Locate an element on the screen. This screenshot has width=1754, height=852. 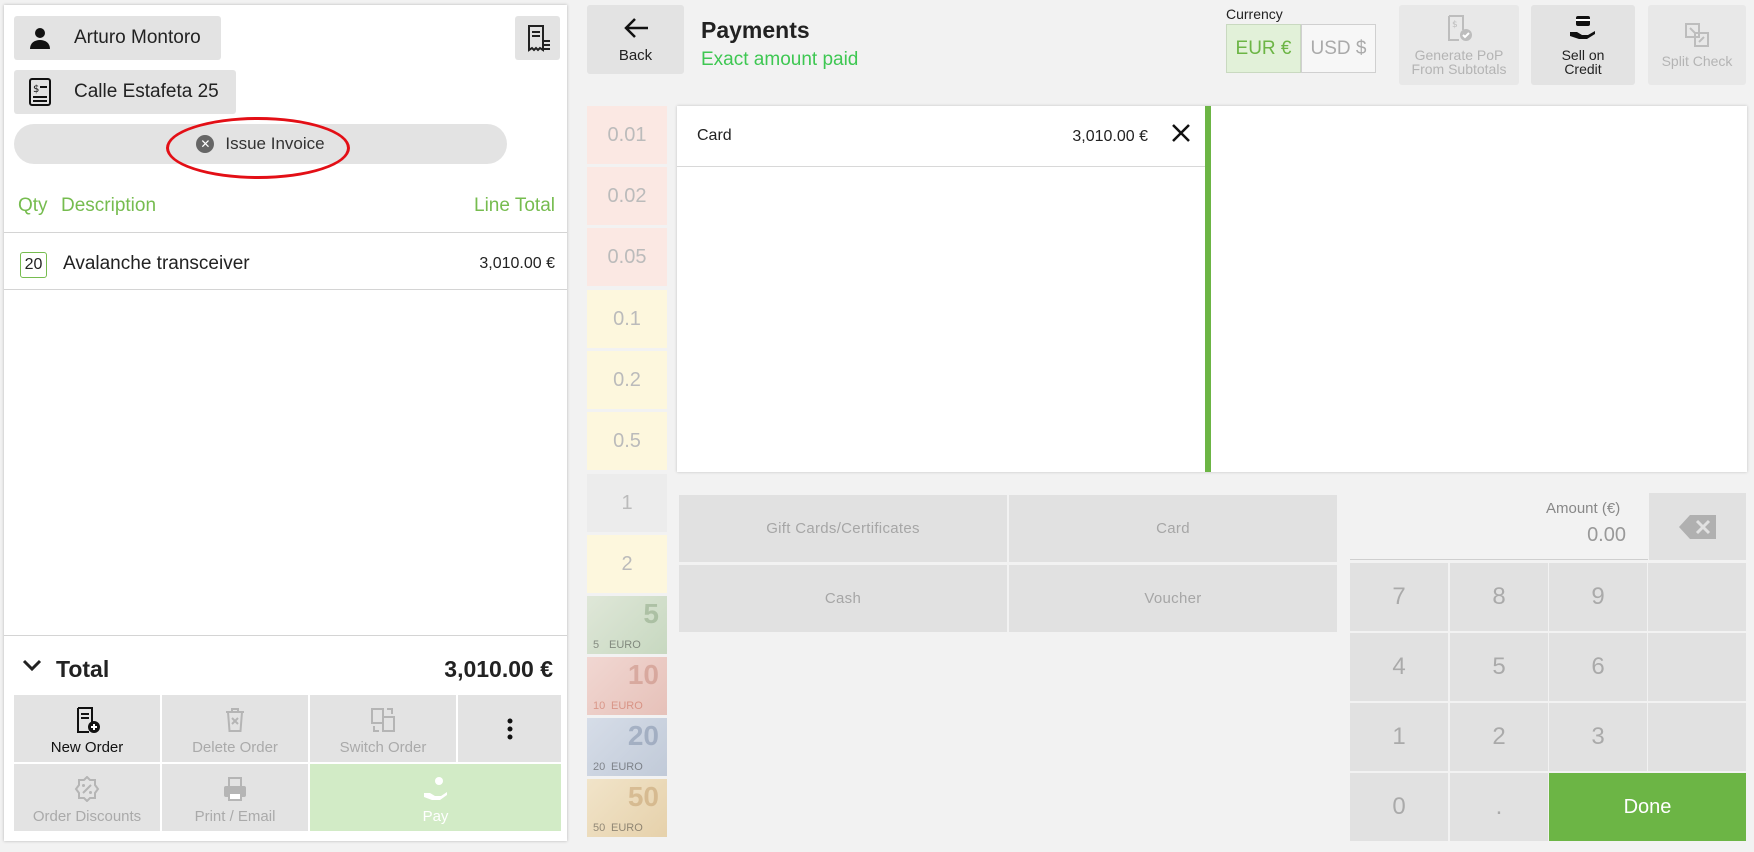
split-check-label: Split Check is located at coordinates (1697, 61).